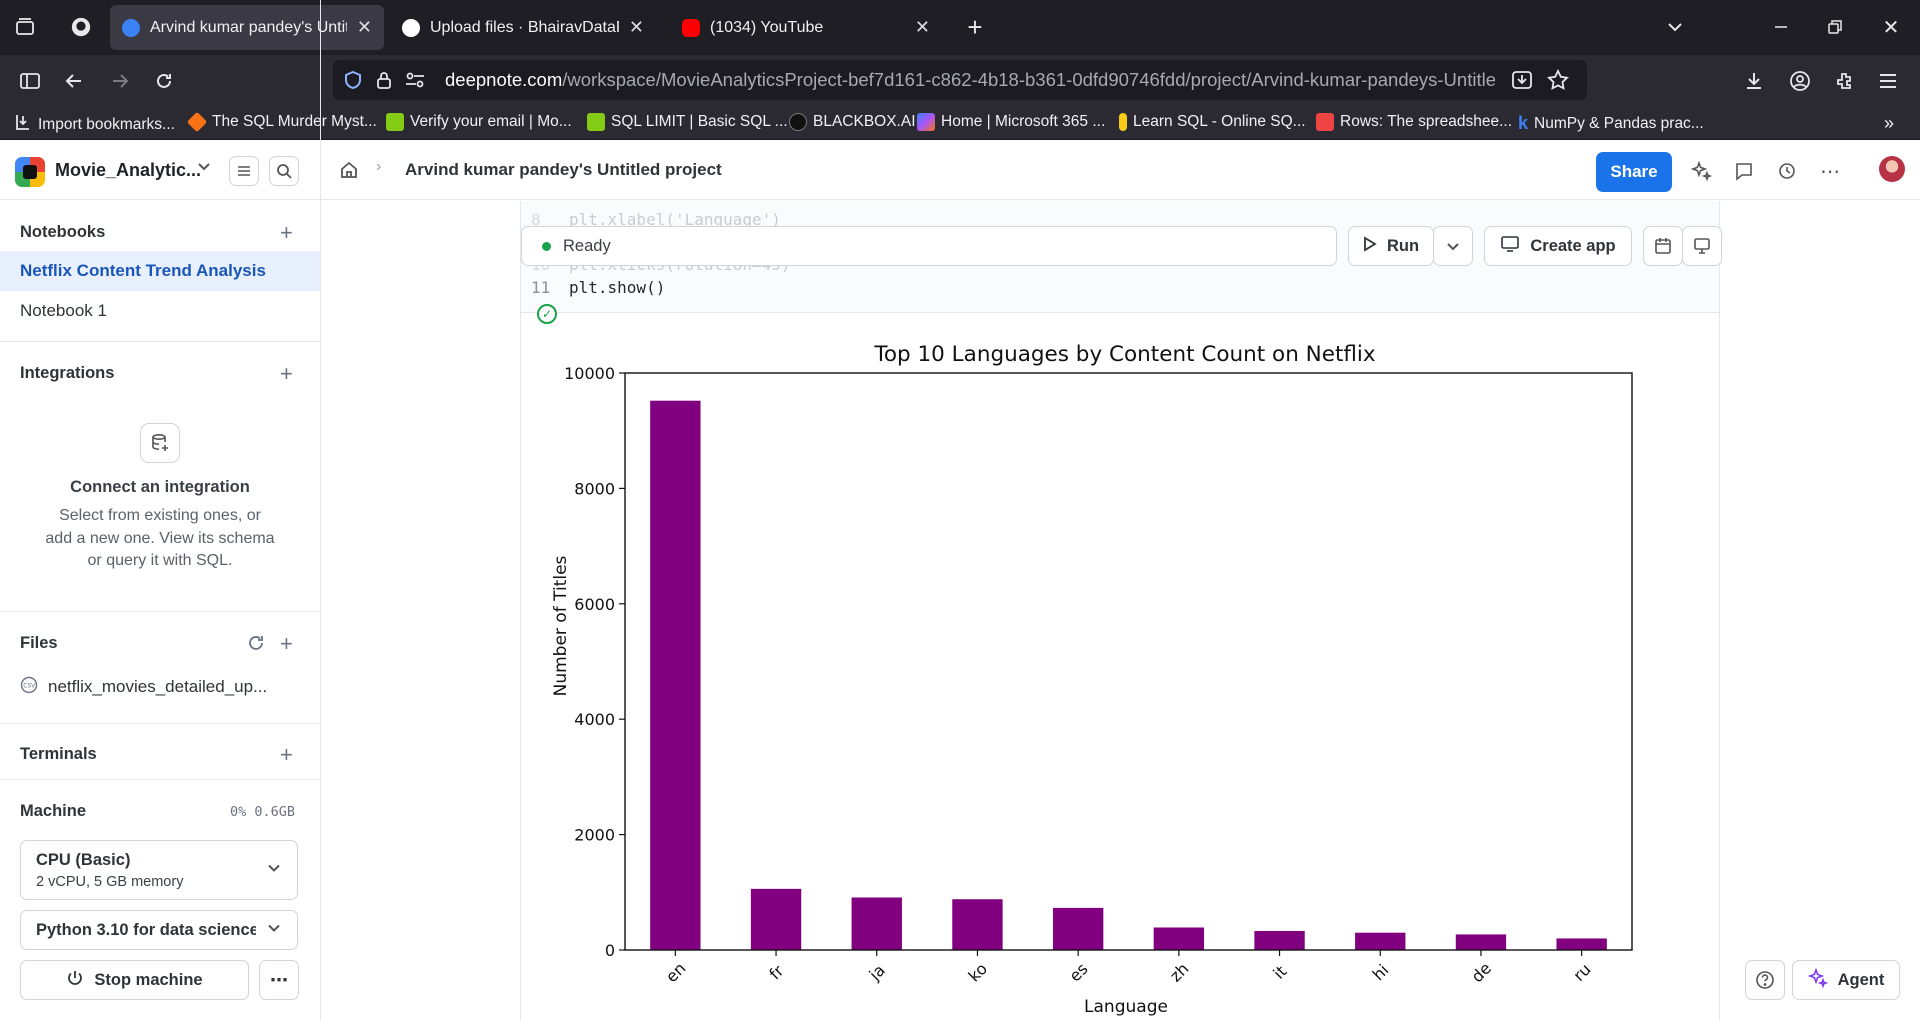 This screenshot has height=1020, width=1920. Describe the element at coordinates (1765, 980) in the screenshot. I see `help-icon` at that location.